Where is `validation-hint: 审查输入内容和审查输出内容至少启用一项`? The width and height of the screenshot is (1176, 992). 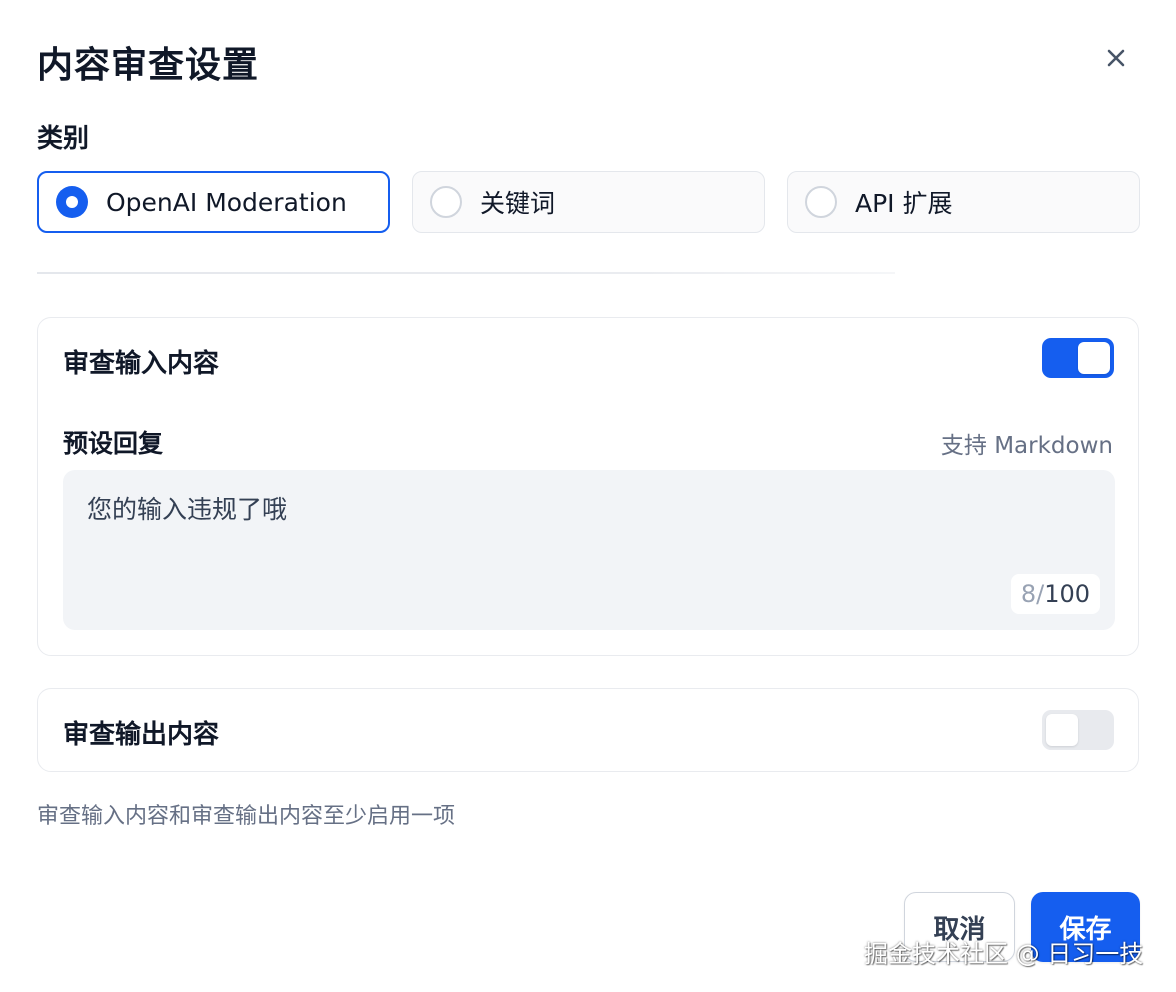 validation-hint: 审查输入内容和审查输出内容至少启用一项 is located at coordinates (246, 816).